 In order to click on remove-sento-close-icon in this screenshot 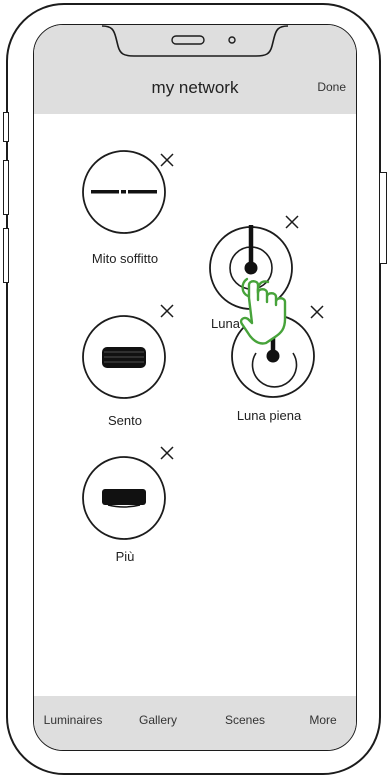, I will do `click(167, 311)`.